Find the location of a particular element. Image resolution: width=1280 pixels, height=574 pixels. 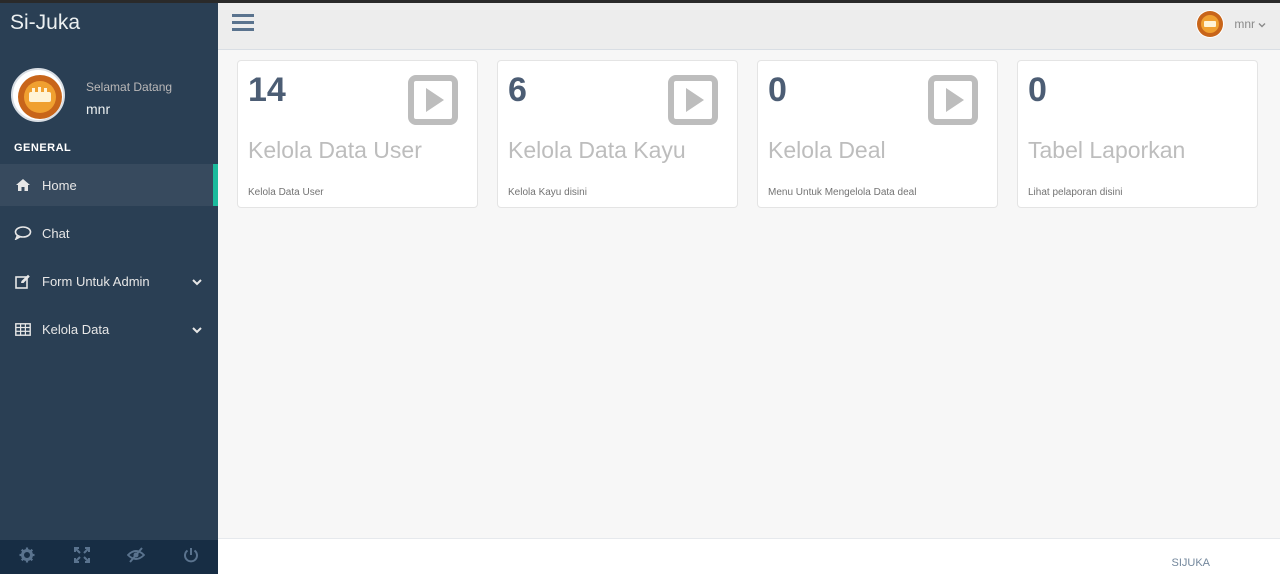

user-name: mnr is located at coordinates (1244, 24).